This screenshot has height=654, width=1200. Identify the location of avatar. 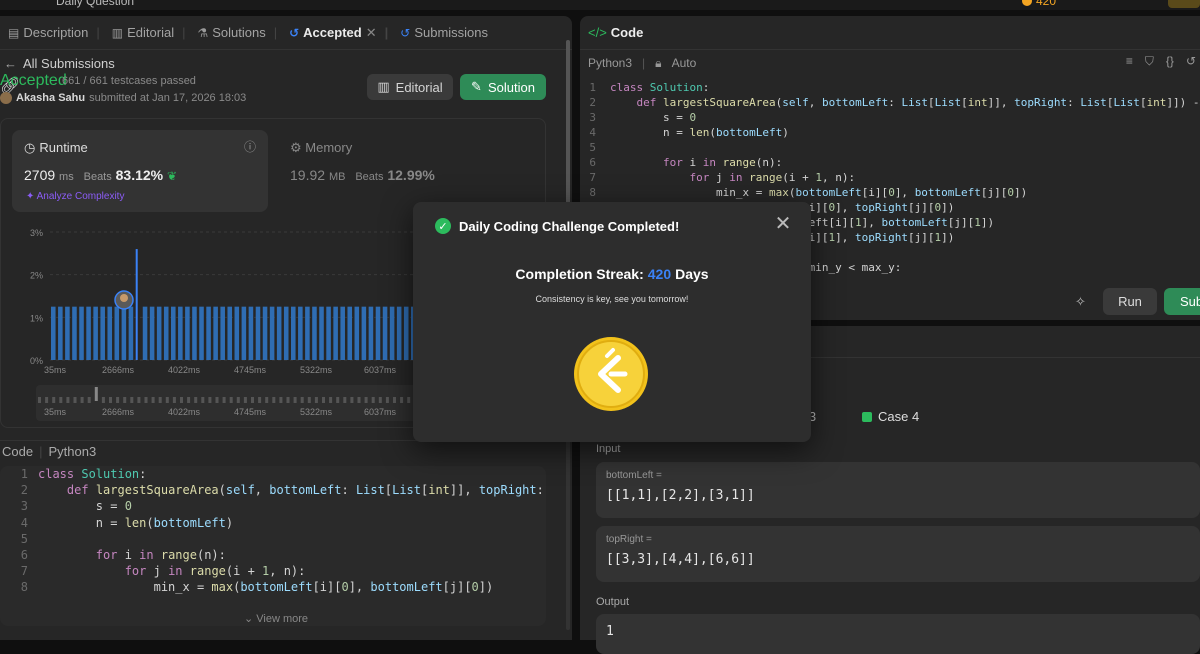
(6, 98).